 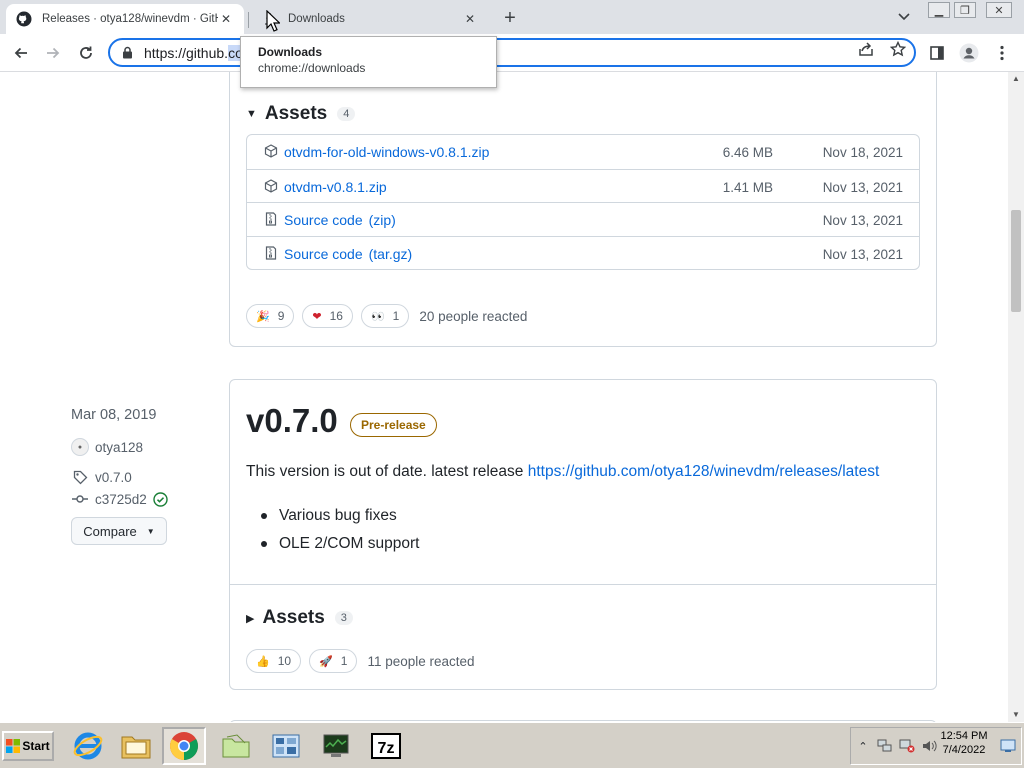 What do you see at coordinates (1016, 261) in the screenshot?
I see `scrollbar-thumb` at bounding box center [1016, 261].